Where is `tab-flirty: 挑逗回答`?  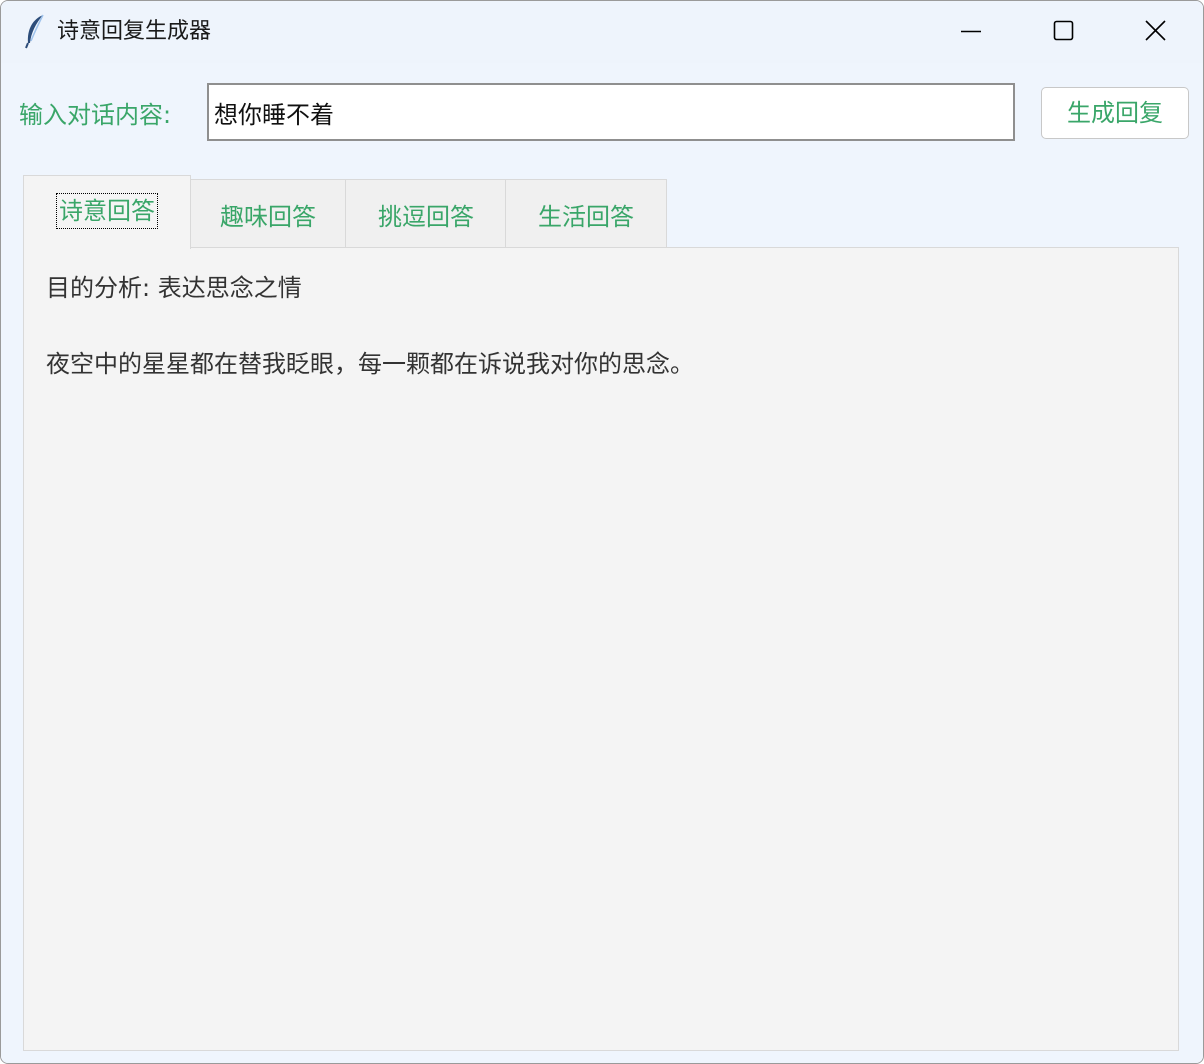 tab-flirty: 挑逗回答 is located at coordinates (426, 213).